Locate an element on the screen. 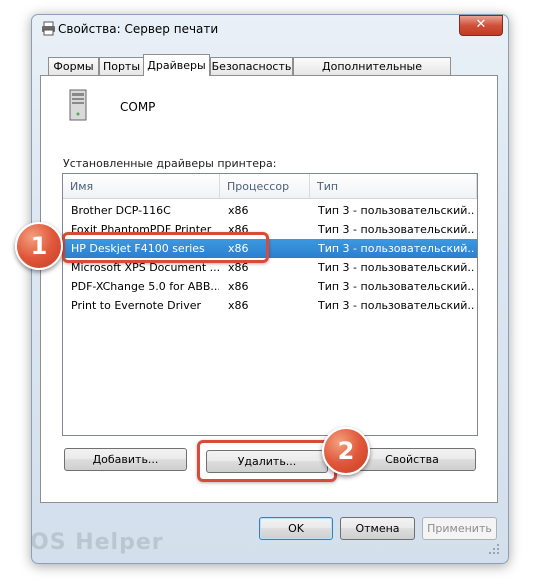  tab-security: Безопасность is located at coordinates (251, 66).